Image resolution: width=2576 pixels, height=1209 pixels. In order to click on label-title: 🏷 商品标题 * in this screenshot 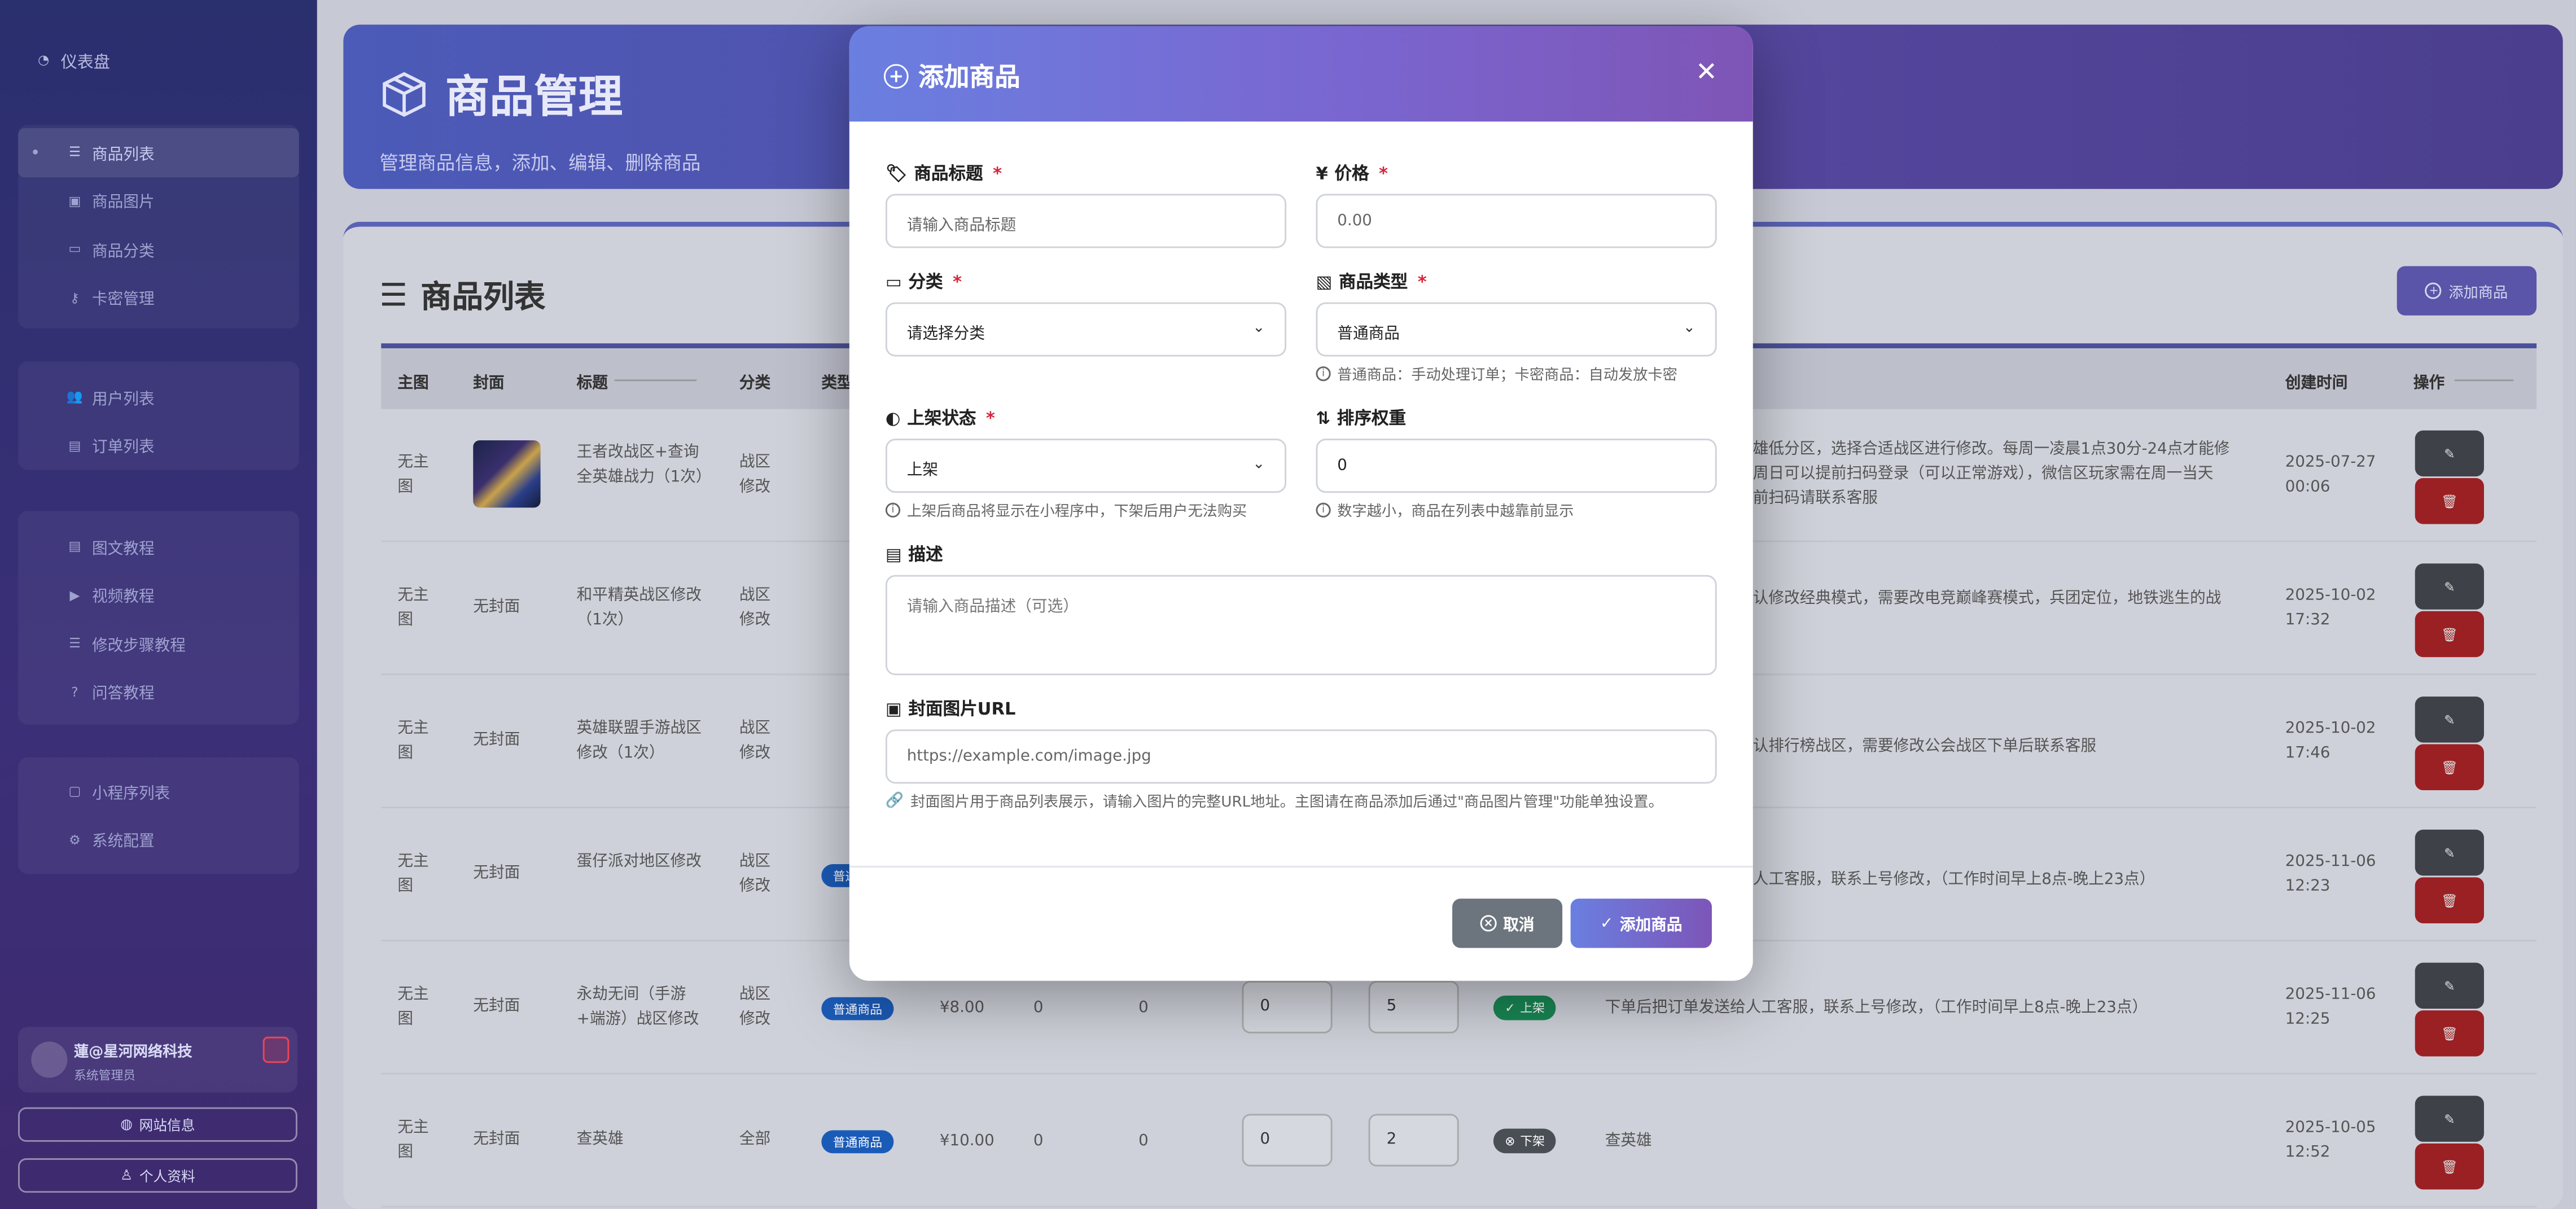, I will do `click(944, 173)`.